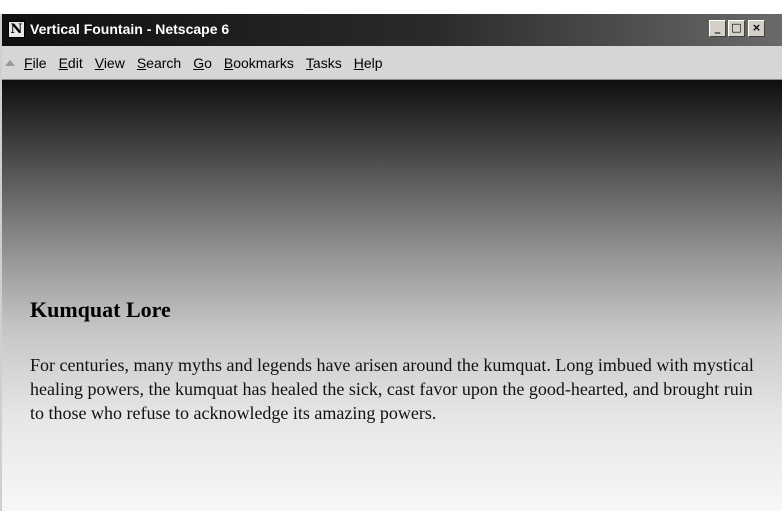 This screenshot has height=511, width=782. I want to click on menu-view: View, so click(110, 63).